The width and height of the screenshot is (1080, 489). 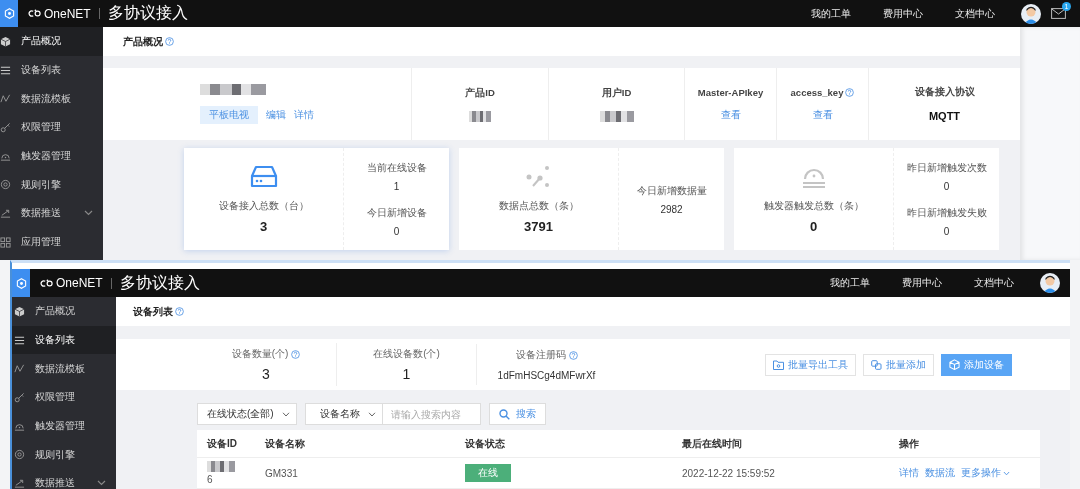 What do you see at coordinates (946, 168) in the screenshot?
I see `stat-label: 昨日新增触发次数` at bounding box center [946, 168].